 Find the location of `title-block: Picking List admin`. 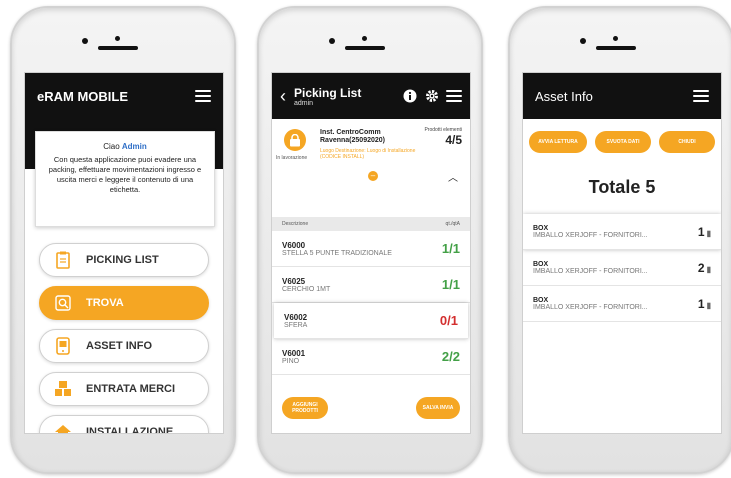

title-block: Picking List admin is located at coordinates (345, 96).